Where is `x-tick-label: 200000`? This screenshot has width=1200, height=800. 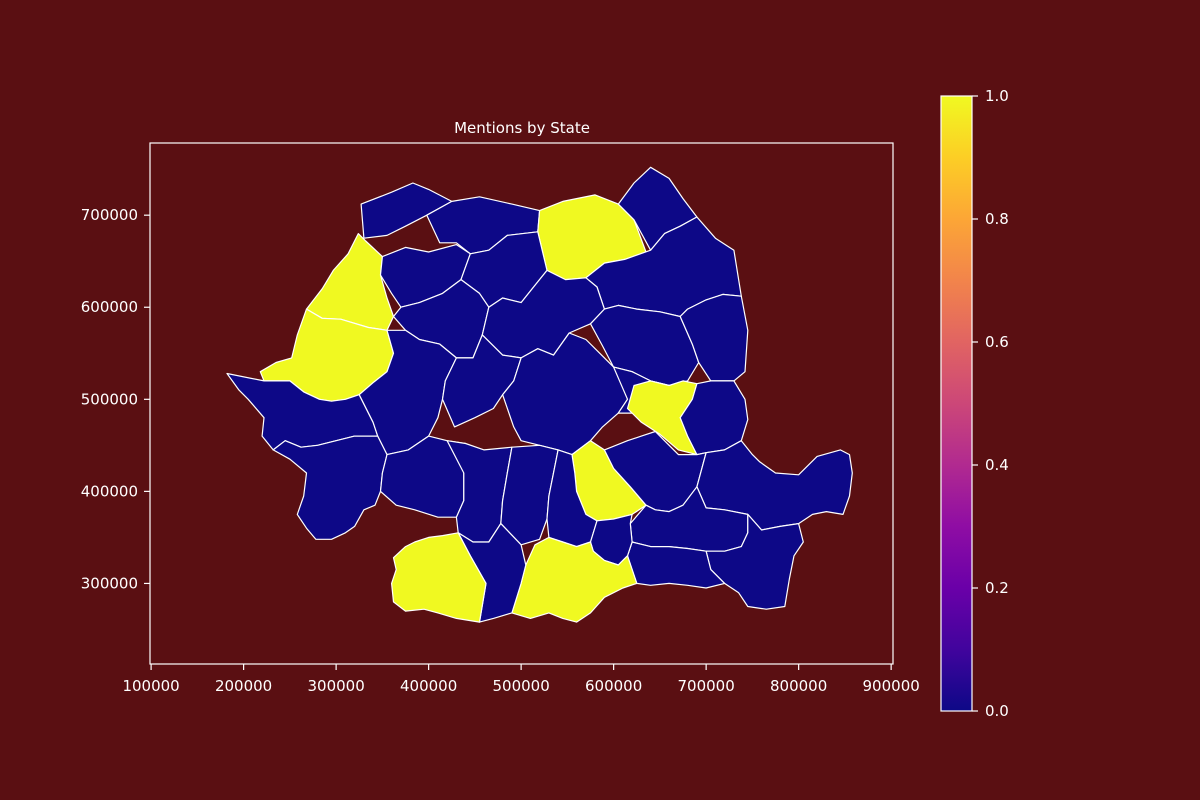 x-tick-label: 200000 is located at coordinates (243, 686).